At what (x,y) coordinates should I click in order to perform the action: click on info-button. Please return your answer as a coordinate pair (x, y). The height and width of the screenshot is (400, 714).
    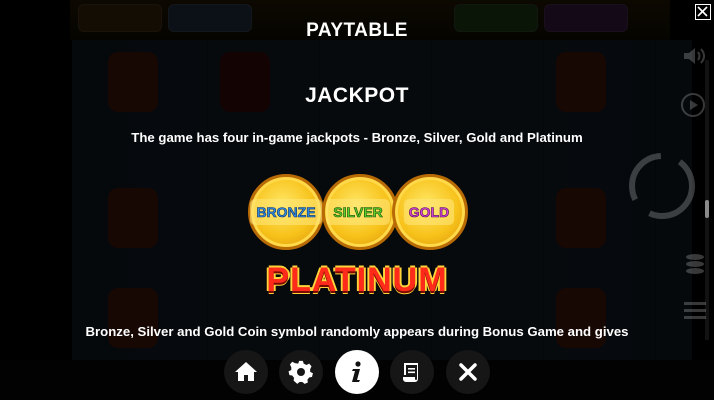
    Looking at the image, I should click on (357, 372).